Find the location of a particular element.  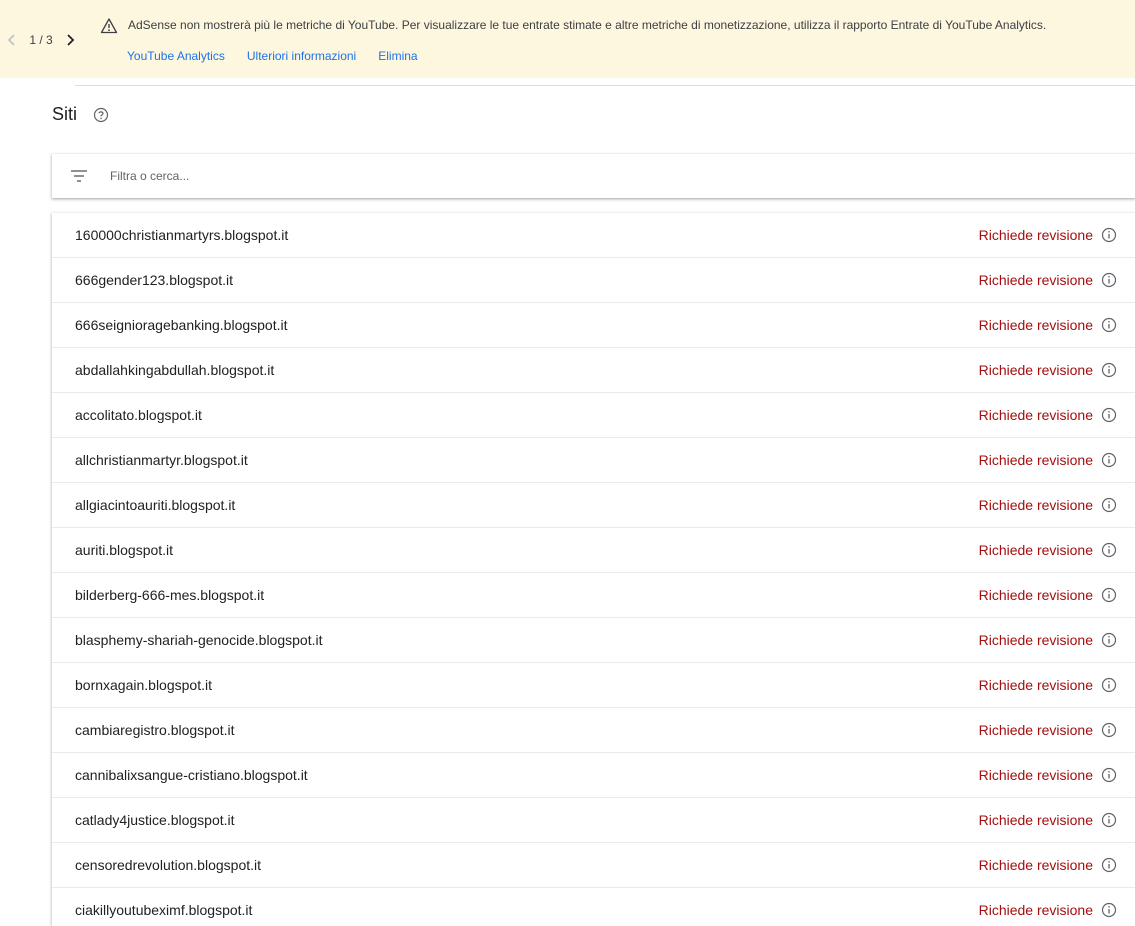

site-name: 666gender123.blogspot.it is located at coordinates (154, 280).